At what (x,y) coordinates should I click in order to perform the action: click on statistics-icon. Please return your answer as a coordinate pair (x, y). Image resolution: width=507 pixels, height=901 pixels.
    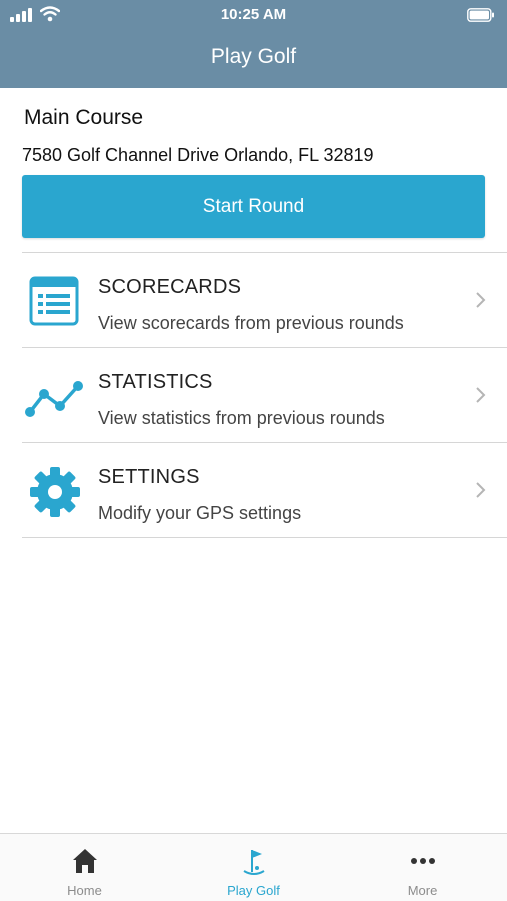
    Looking at the image, I should click on (54, 399).